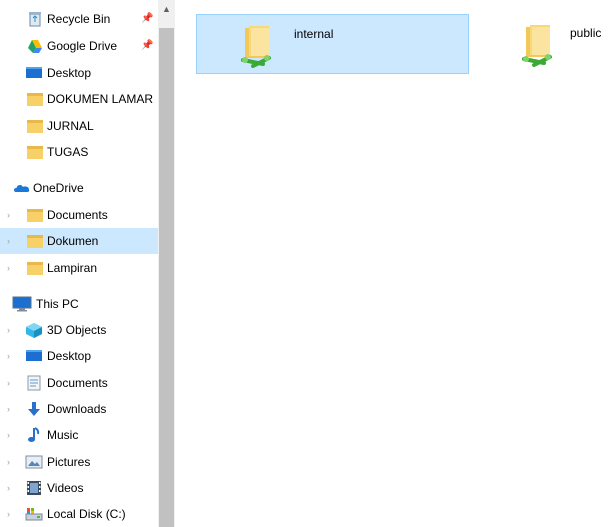 This screenshot has height=527, width=611. What do you see at coordinates (21, 188) in the screenshot?
I see `onedrive-cloud-icon` at bounding box center [21, 188].